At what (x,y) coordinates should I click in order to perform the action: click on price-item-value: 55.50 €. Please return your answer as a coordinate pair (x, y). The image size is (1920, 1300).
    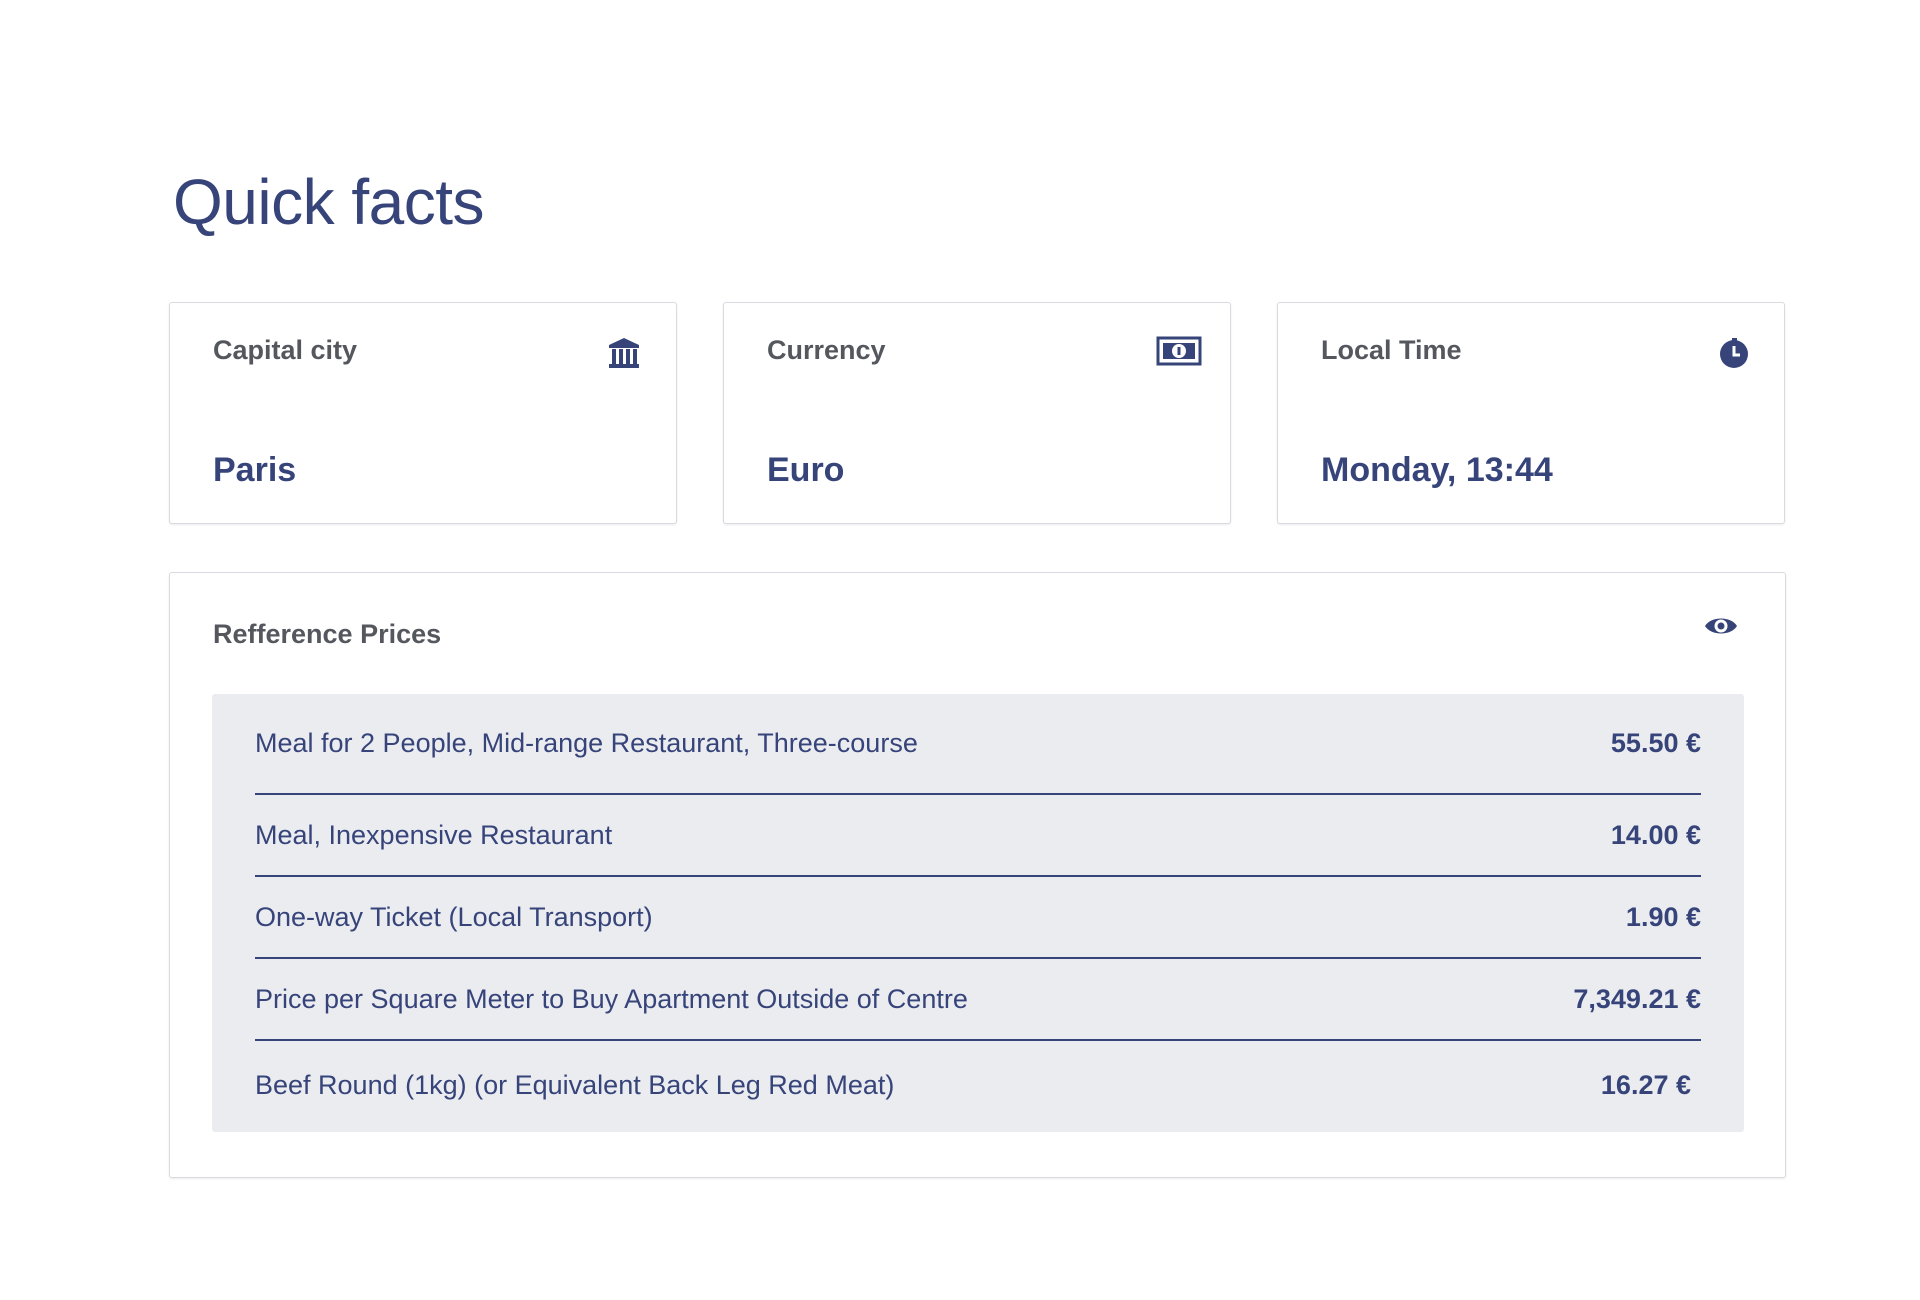
    Looking at the image, I should click on (1655, 743).